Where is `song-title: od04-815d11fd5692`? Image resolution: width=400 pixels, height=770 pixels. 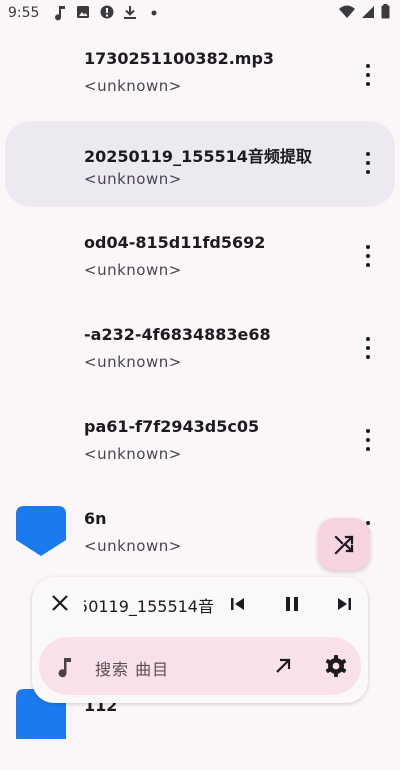 song-title: od04-815d11fd5692 is located at coordinates (175, 242).